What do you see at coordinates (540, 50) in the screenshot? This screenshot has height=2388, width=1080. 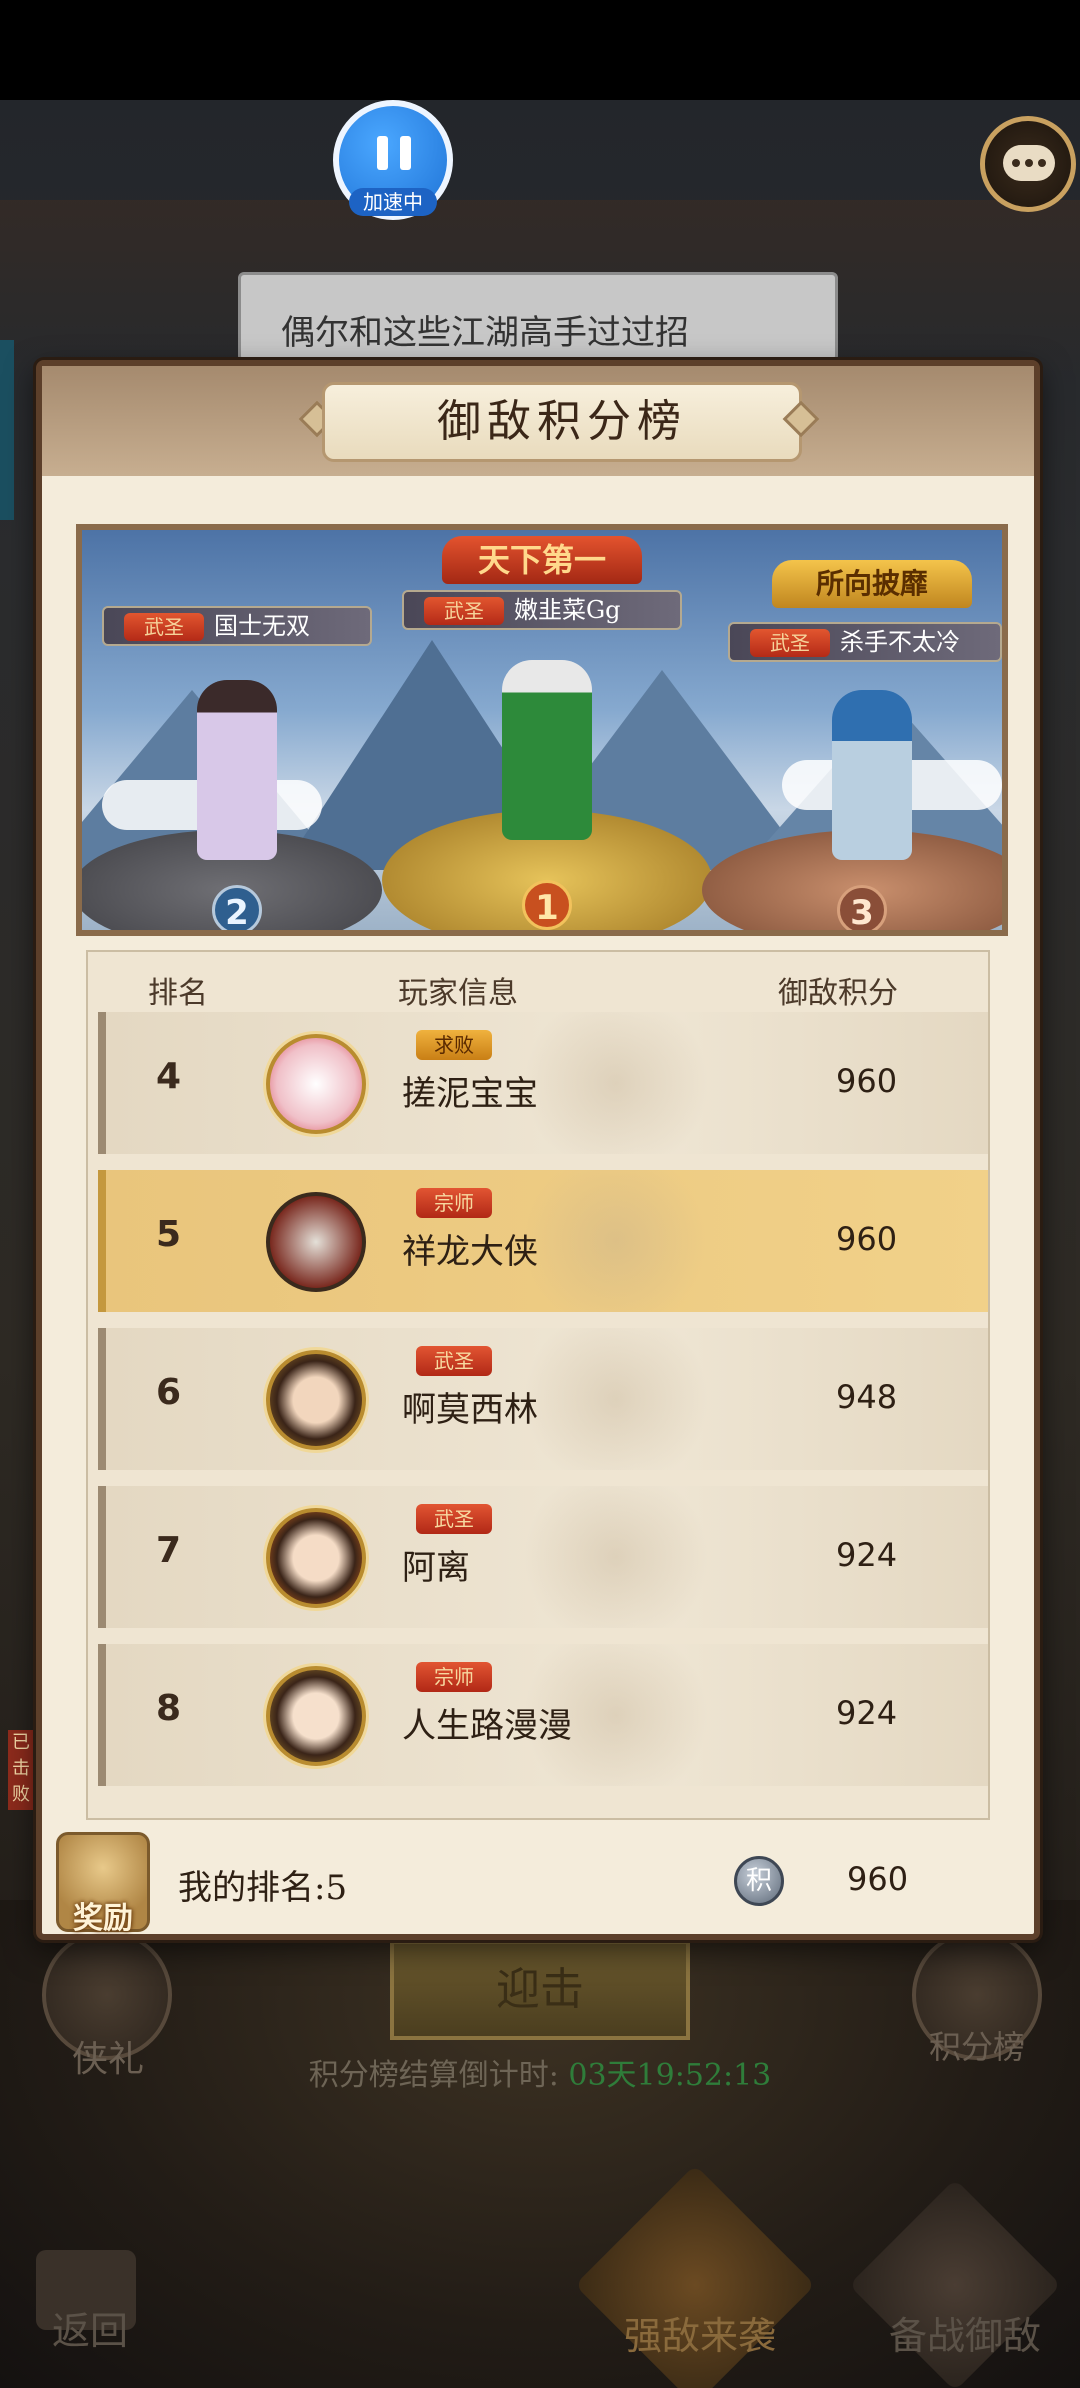 I see `status-bar` at bounding box center [540, 50].